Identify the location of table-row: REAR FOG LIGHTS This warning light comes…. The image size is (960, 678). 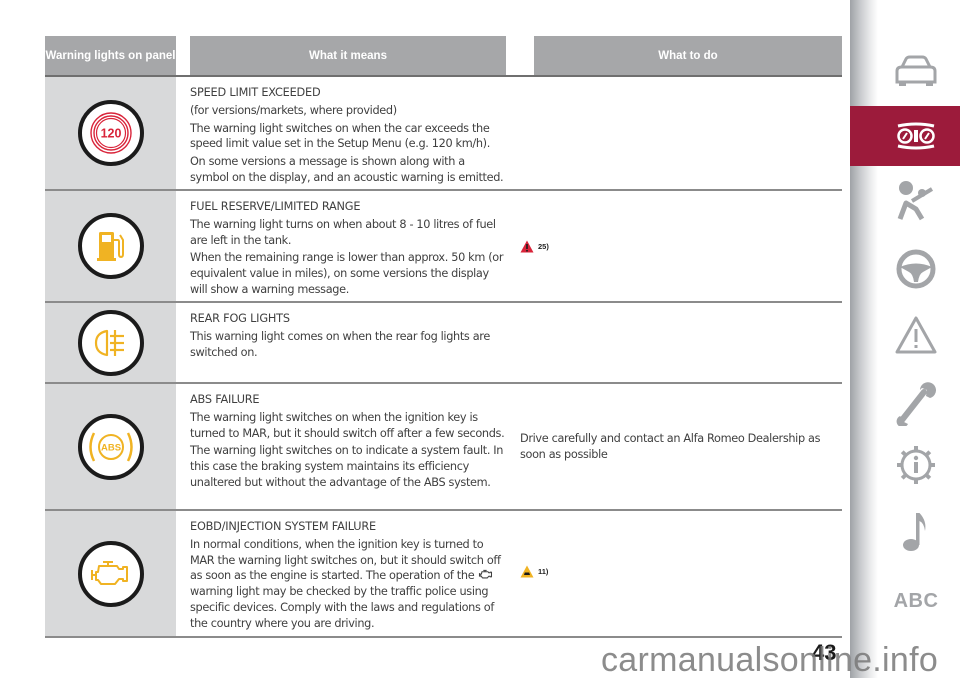
(443, 343).